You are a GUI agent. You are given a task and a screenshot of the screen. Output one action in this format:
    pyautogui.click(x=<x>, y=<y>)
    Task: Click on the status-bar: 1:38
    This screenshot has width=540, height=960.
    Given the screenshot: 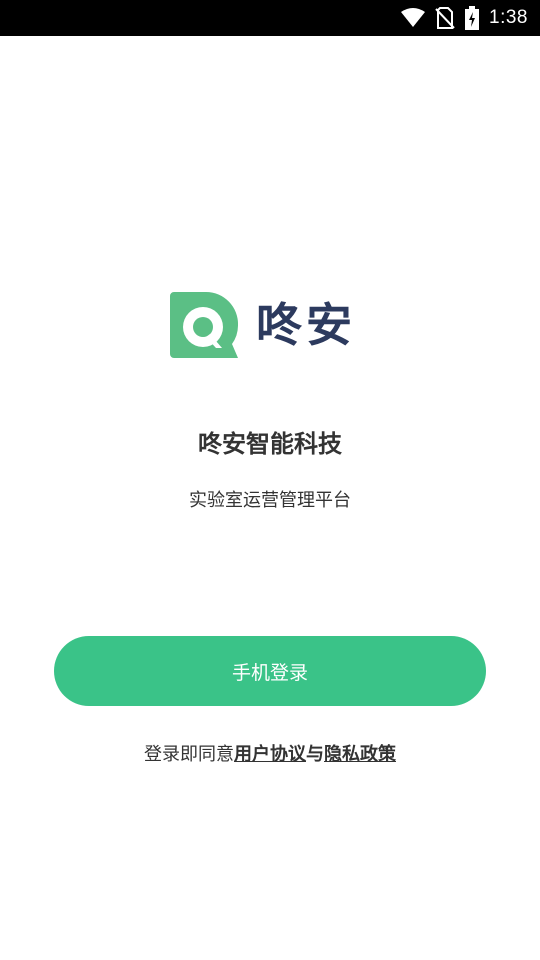 What is the action you would take?
    pyautogui.click(x=270, y=18)
    